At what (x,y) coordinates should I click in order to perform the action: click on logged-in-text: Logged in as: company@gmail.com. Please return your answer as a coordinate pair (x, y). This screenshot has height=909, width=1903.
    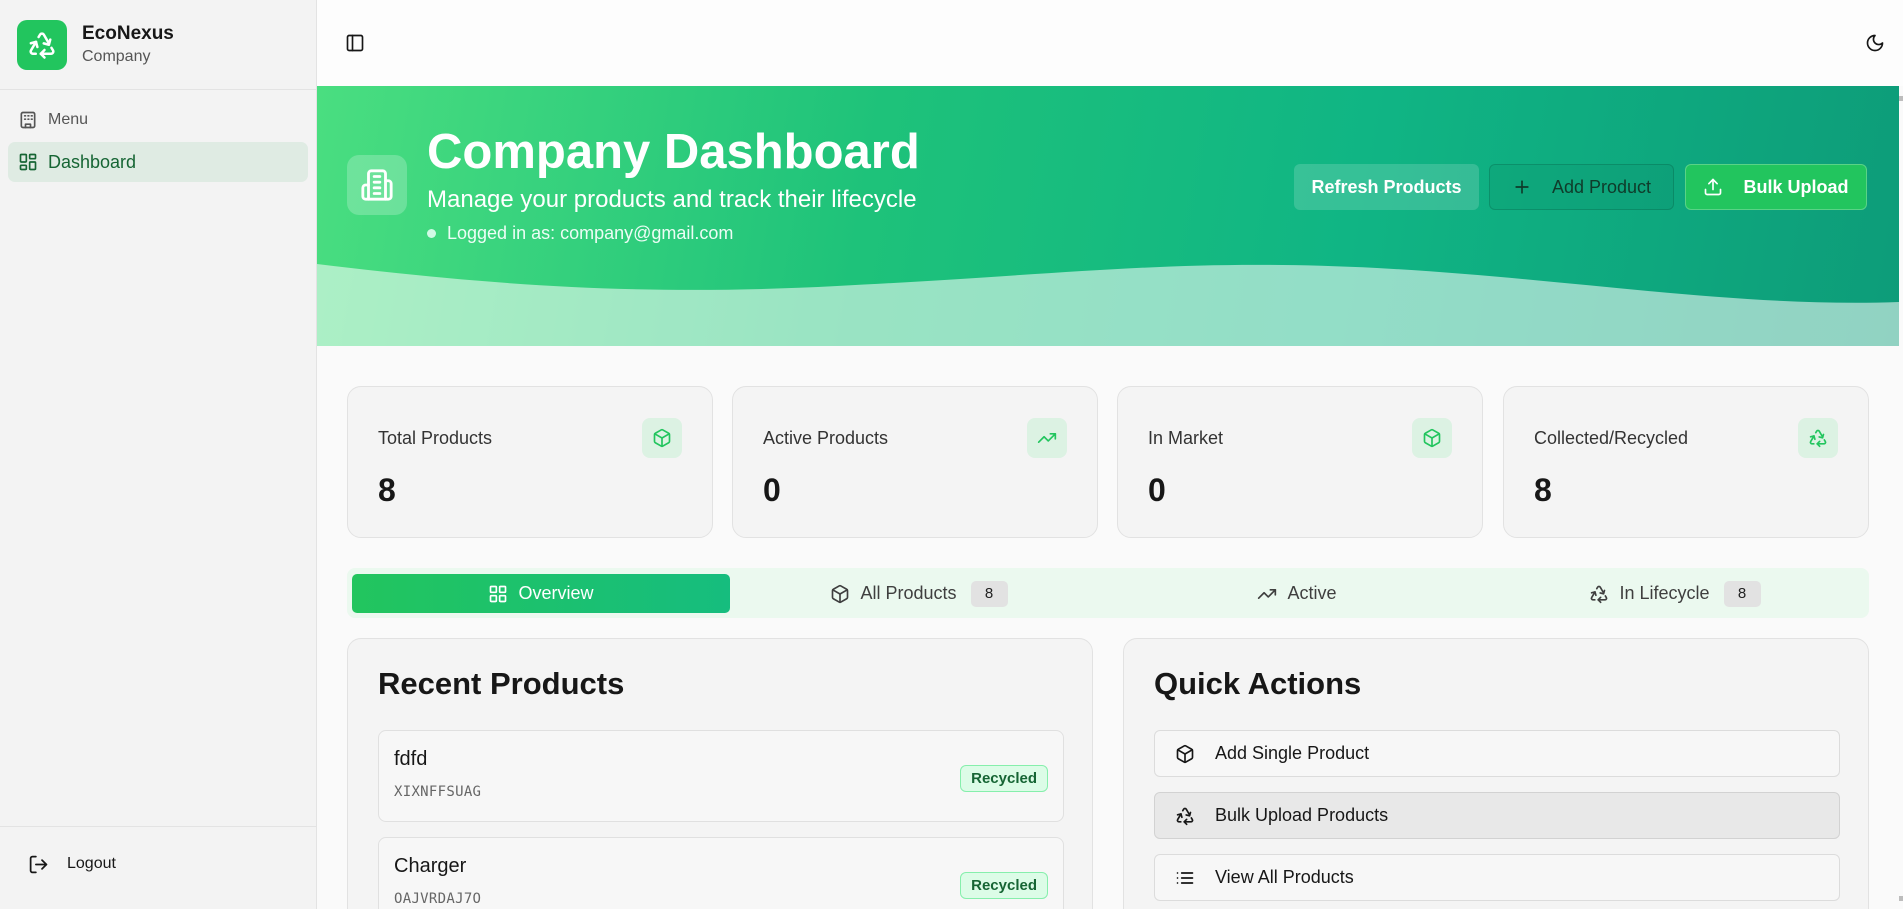
    Looking at the image, I should click on (590, 233).